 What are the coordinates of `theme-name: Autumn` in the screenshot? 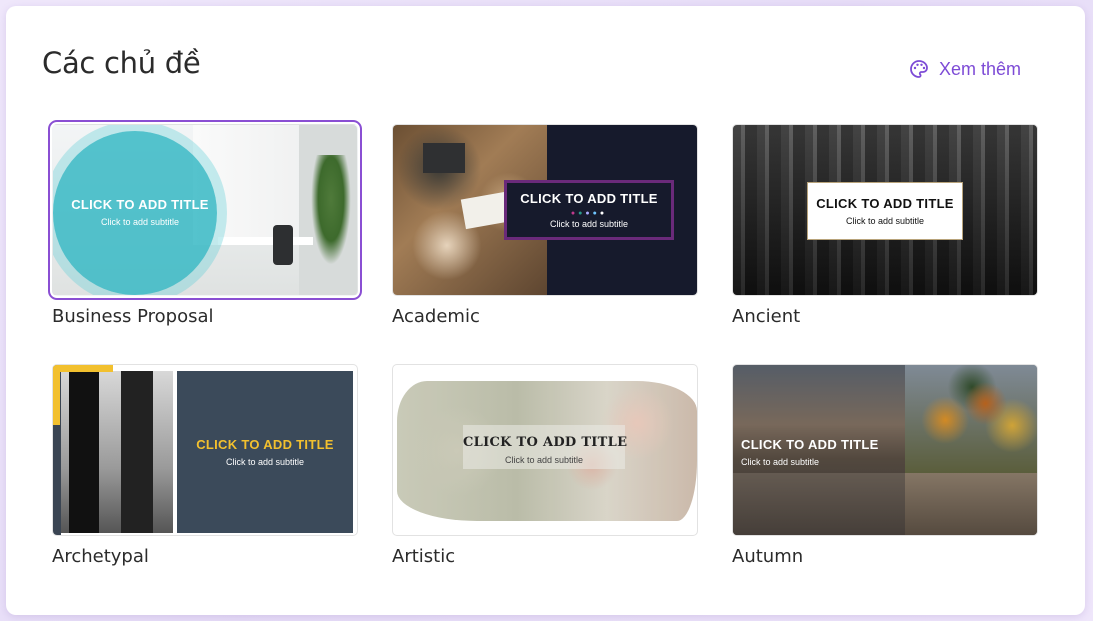 It's located at (768, 556).